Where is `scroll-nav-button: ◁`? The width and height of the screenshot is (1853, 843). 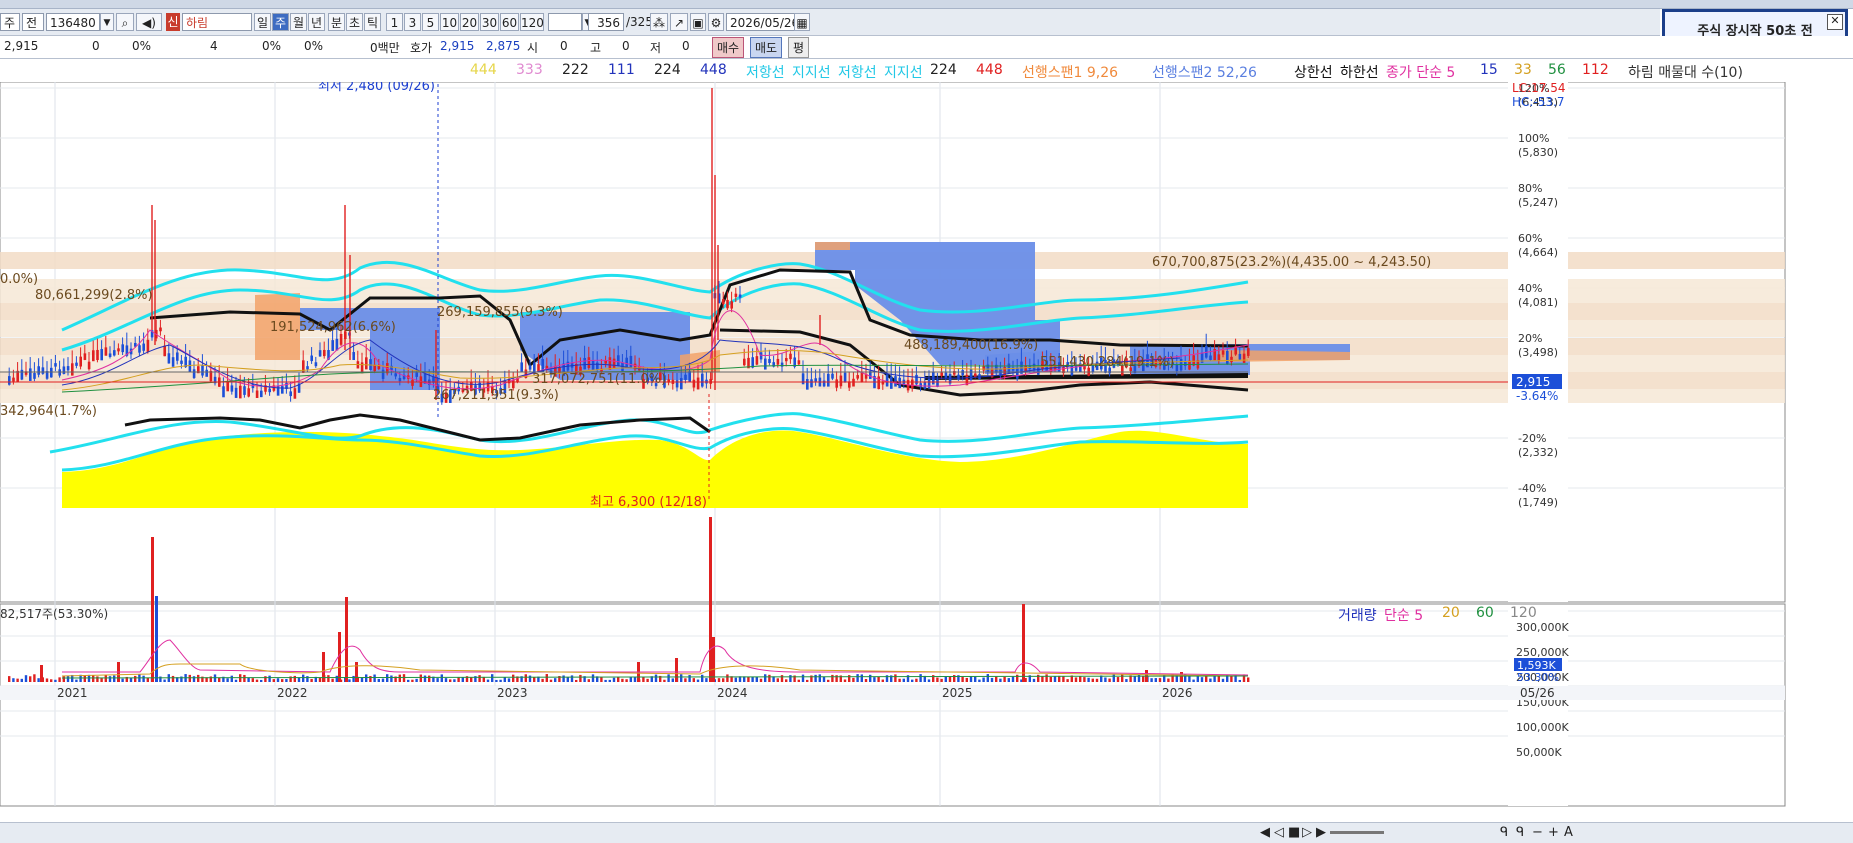 scroll-nav-button: ◁ is located at coordinates (1279, 832).